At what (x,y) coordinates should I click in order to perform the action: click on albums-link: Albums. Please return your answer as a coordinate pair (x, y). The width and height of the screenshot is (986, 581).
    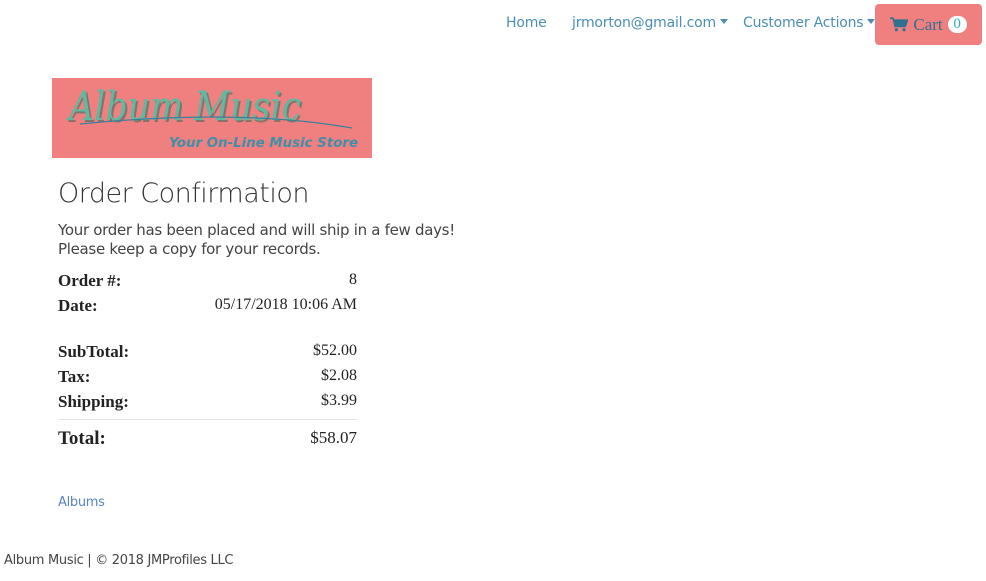
    Looking at the image, I should click on (81, 502).